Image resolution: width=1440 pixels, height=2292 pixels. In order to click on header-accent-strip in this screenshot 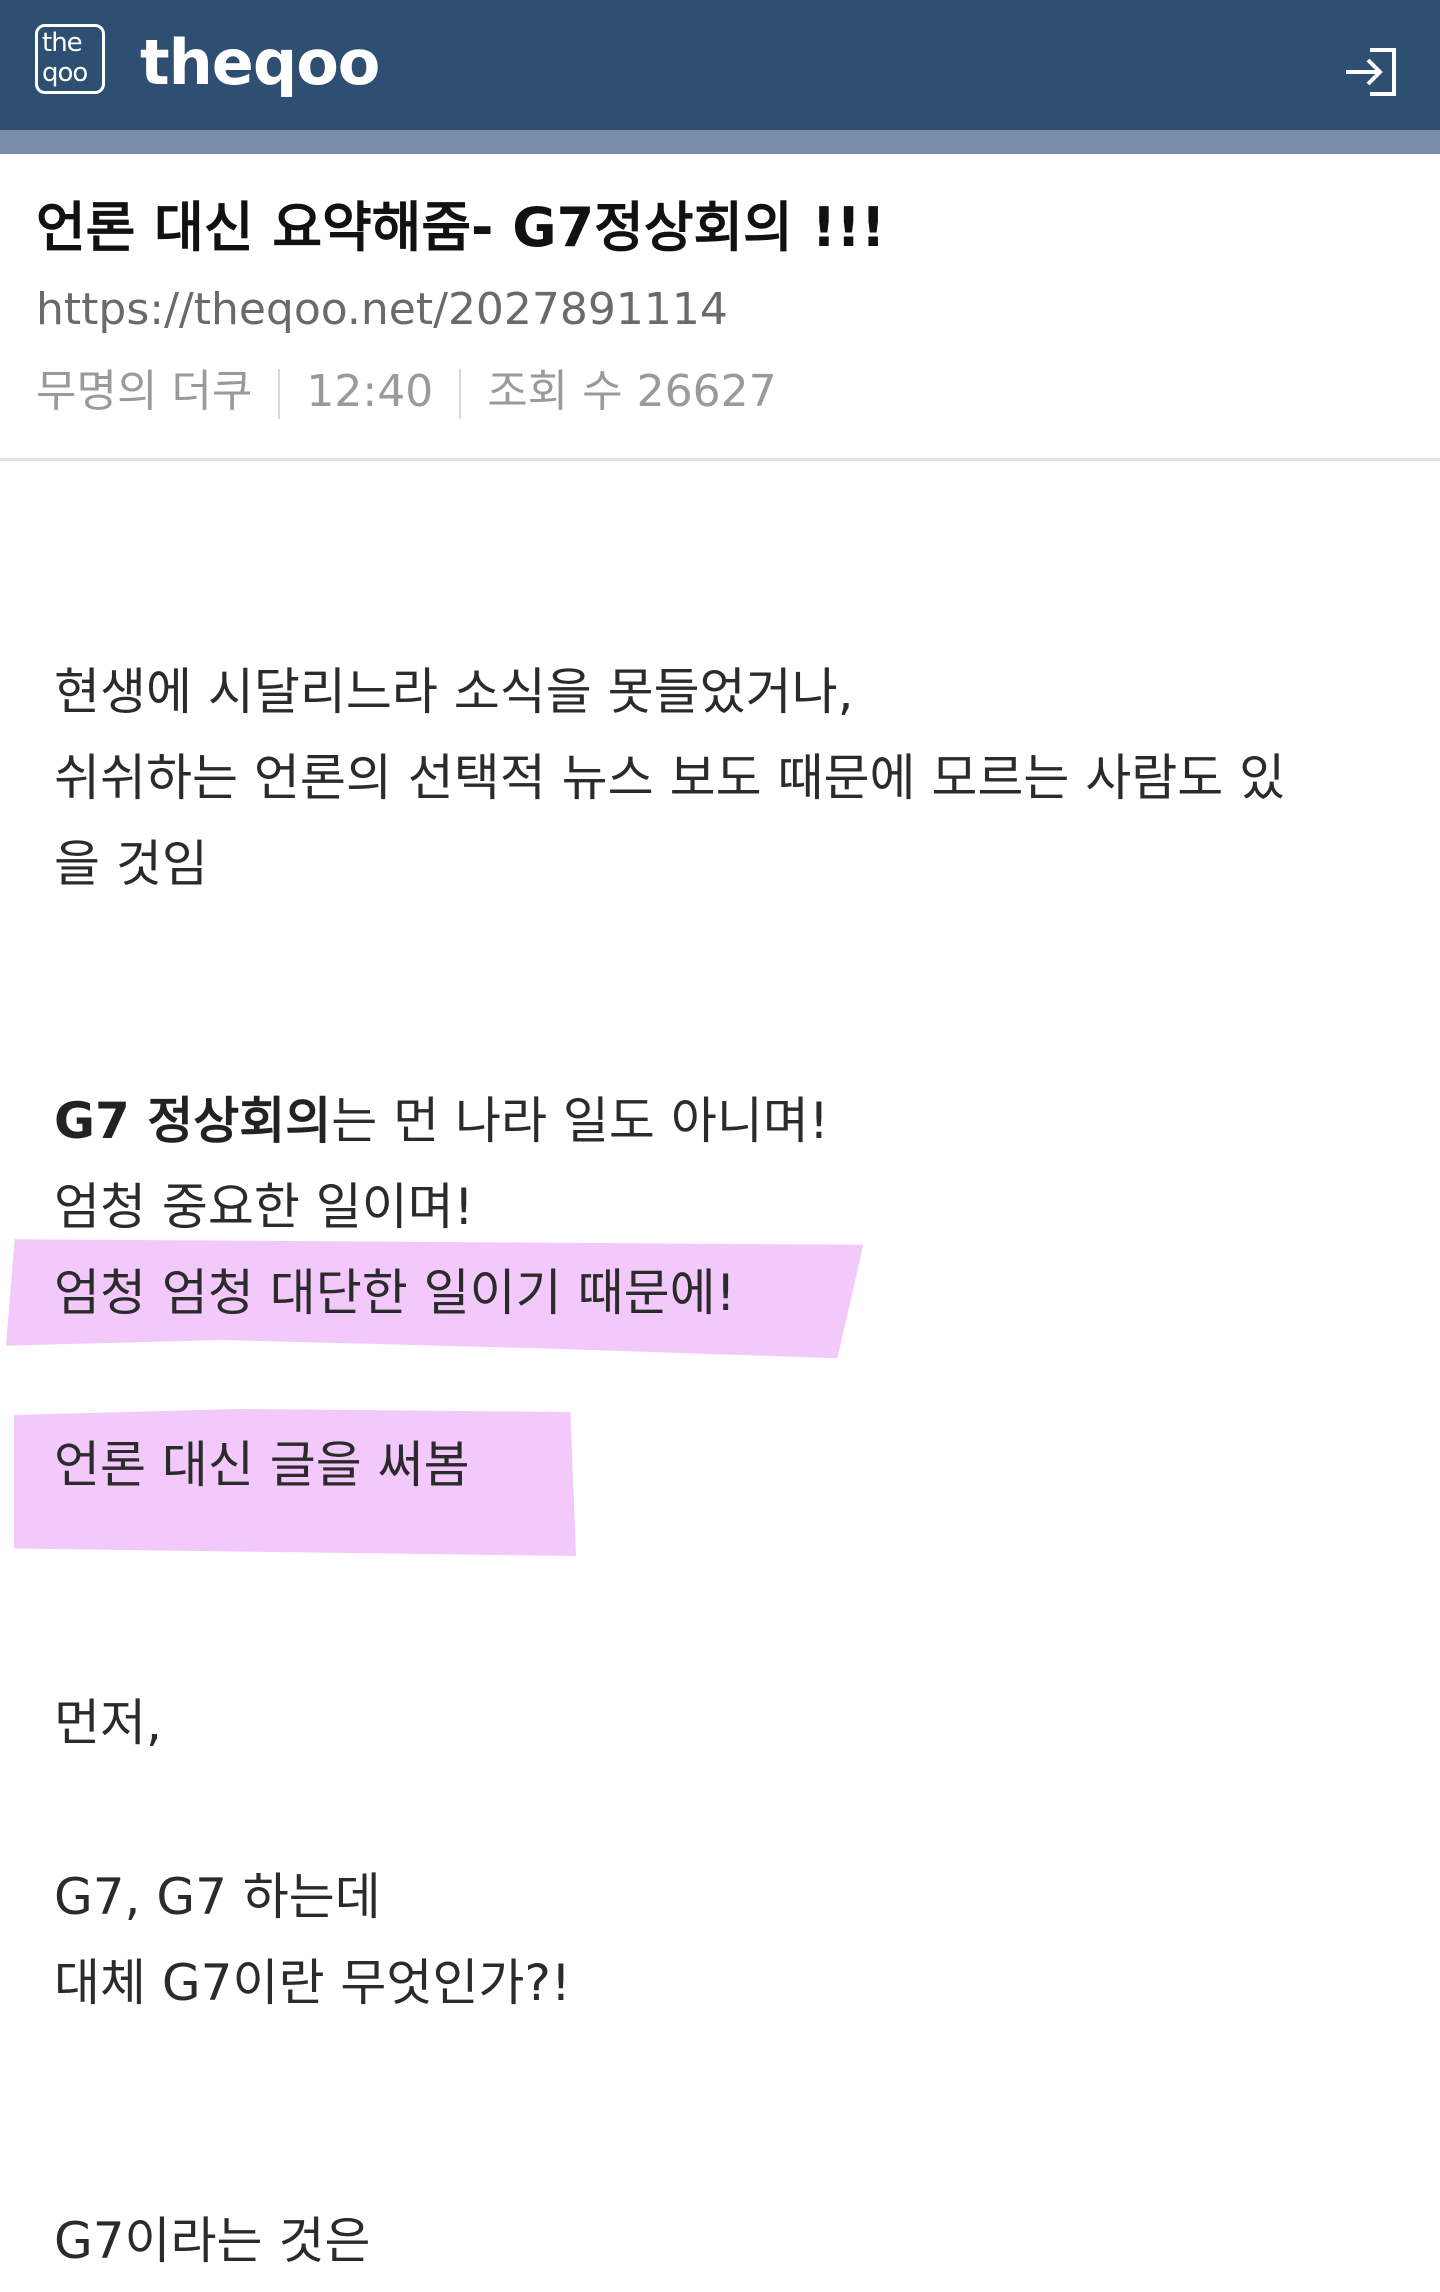, I will do `click(720, 142)`.